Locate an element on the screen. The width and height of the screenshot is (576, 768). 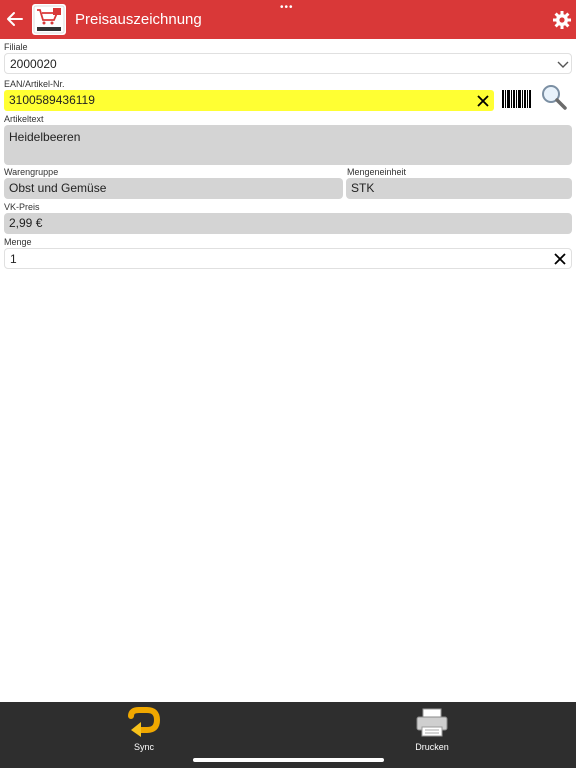
warengruppe-label: Warengruppe is located at coordinates (31, 172).